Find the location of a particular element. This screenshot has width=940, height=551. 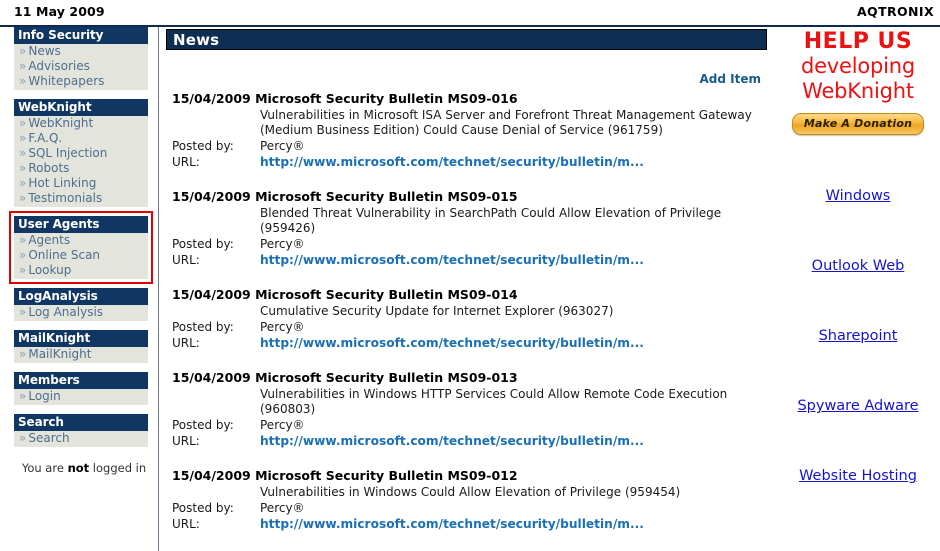

sidebar-item-label: Search is located at coordinates (49, 438).